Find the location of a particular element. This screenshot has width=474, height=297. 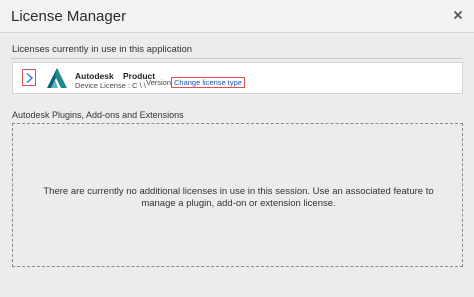

chevron-right-icon is located at coordinates (30, 78).